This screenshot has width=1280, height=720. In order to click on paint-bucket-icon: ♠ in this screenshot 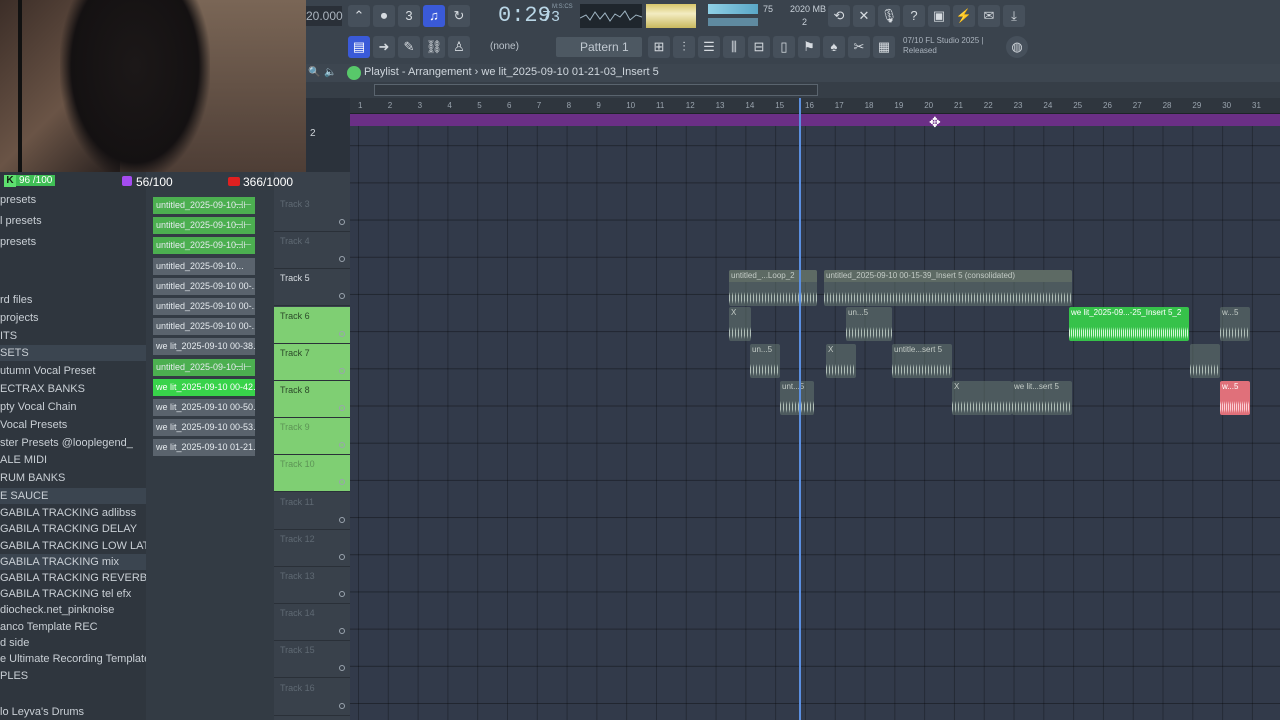, I will do `click(834, 47)`.